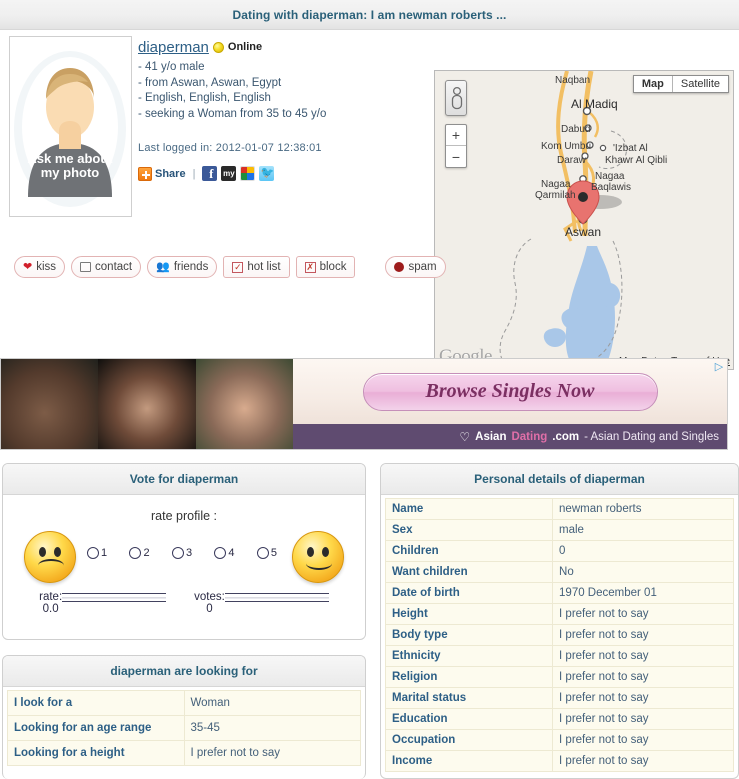  I want to click on block-button-label: block, so click(333, 267).